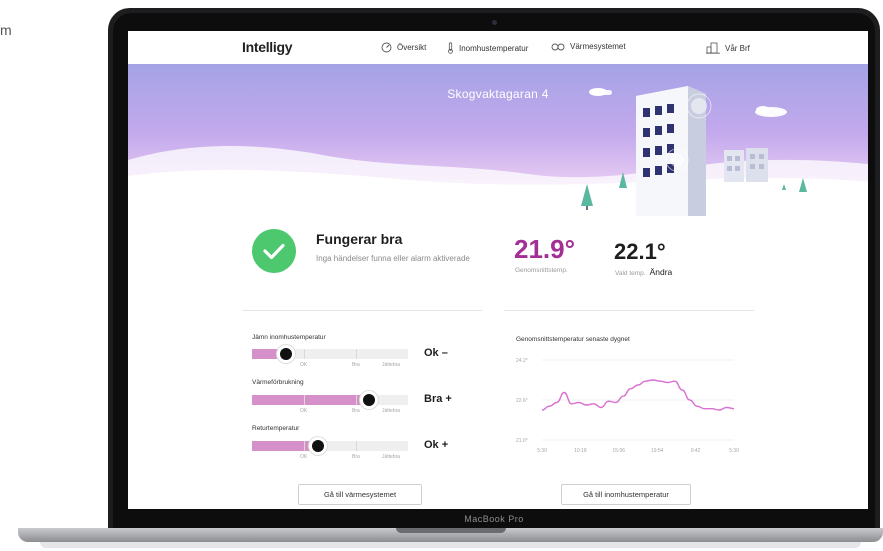  I want to click on average-temperature-label: Genomsnittstemp., so click(541, 270).